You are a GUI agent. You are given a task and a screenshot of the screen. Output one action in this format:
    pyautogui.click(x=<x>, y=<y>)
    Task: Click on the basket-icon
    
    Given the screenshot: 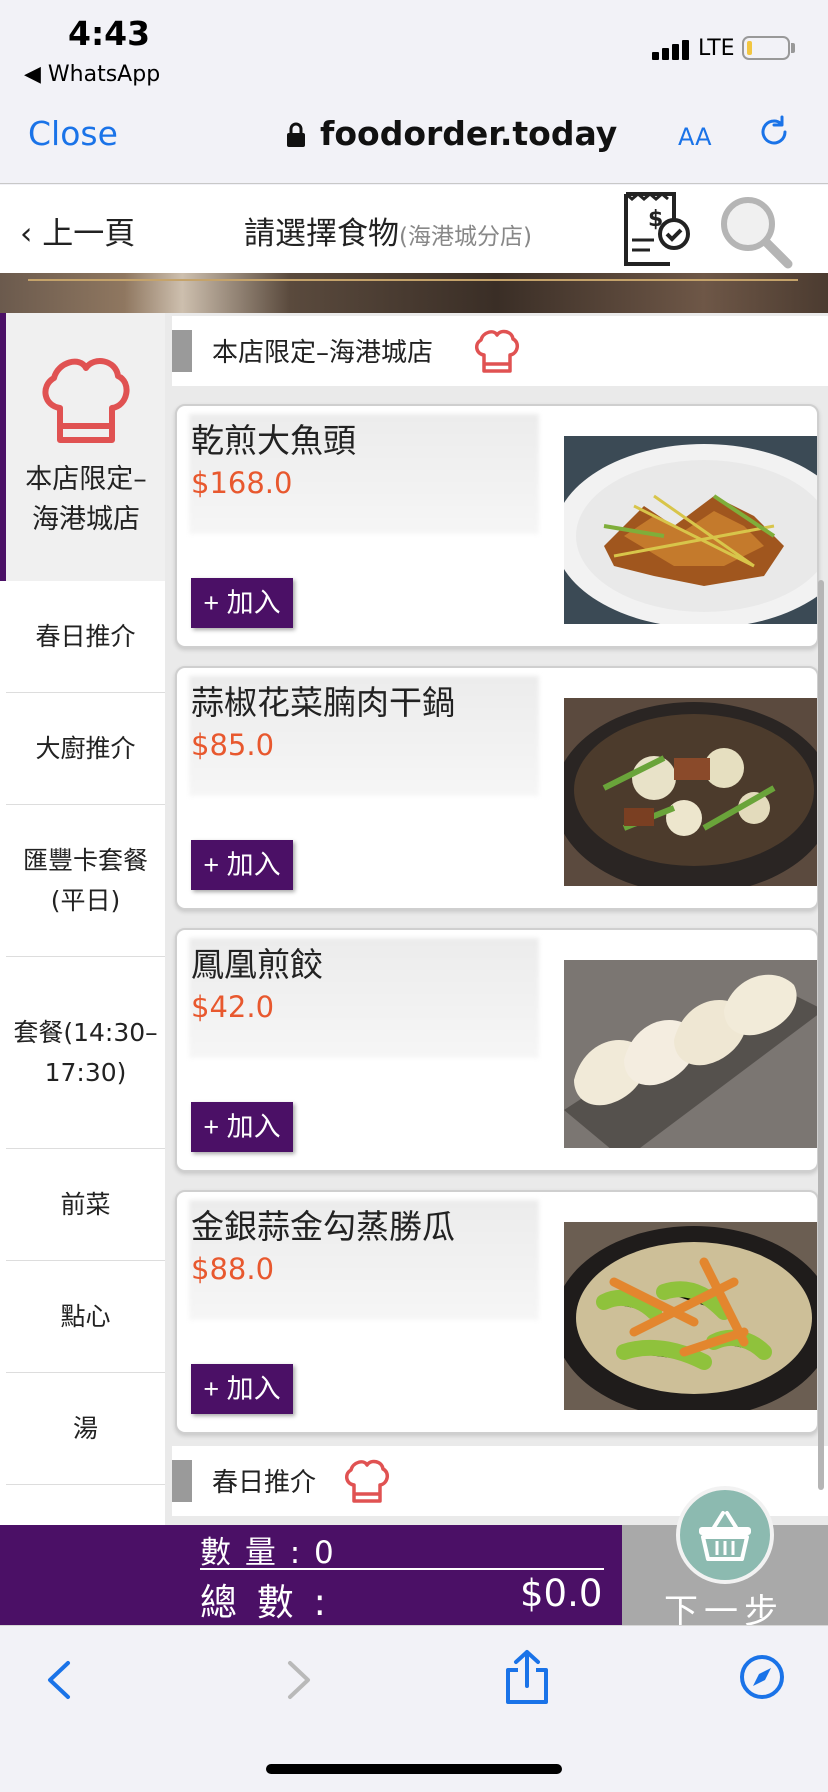 What is the action you would take?
    pyautogui.click(x=725, y=1535)
    